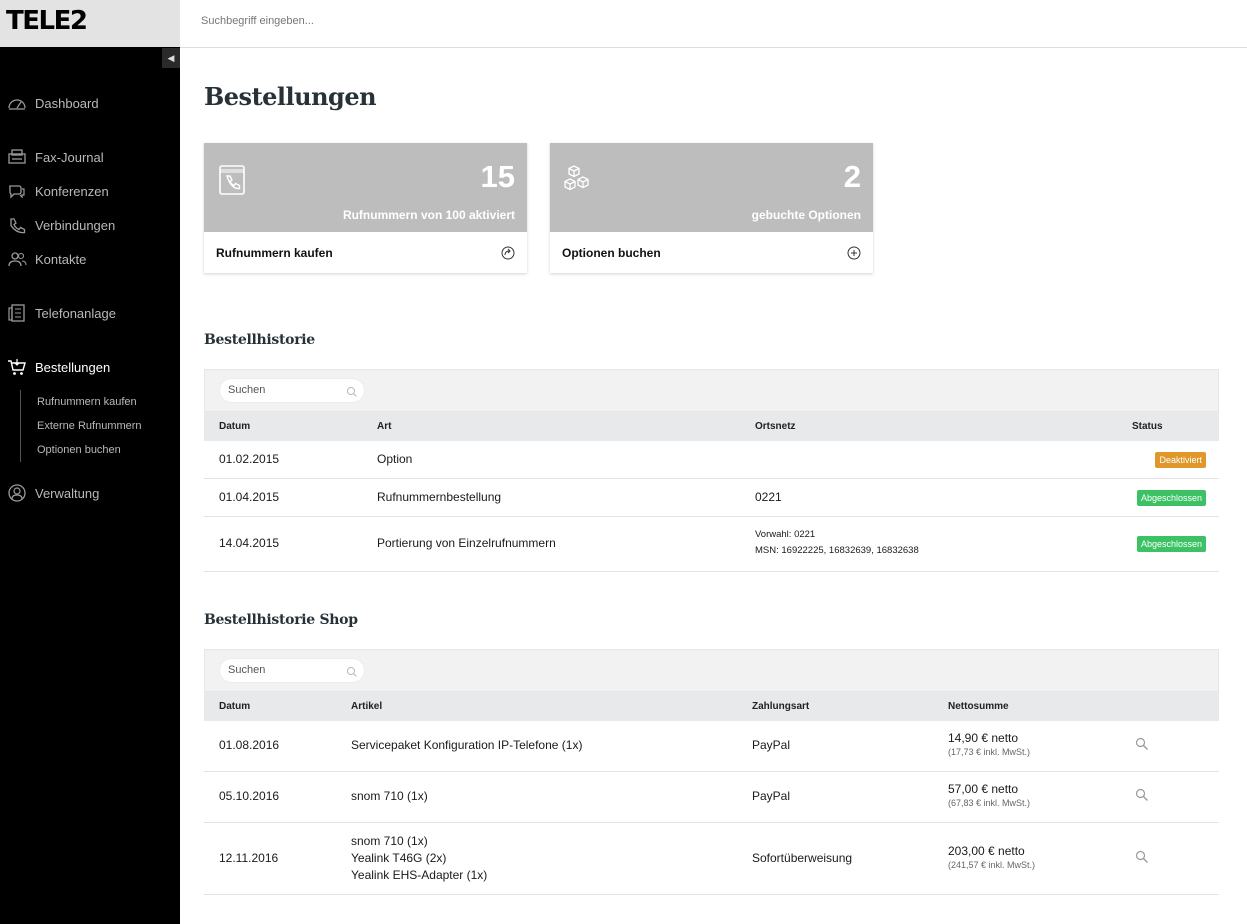 The image size is (1247, 924). I want to click on forward-icon, so click(508, 253).